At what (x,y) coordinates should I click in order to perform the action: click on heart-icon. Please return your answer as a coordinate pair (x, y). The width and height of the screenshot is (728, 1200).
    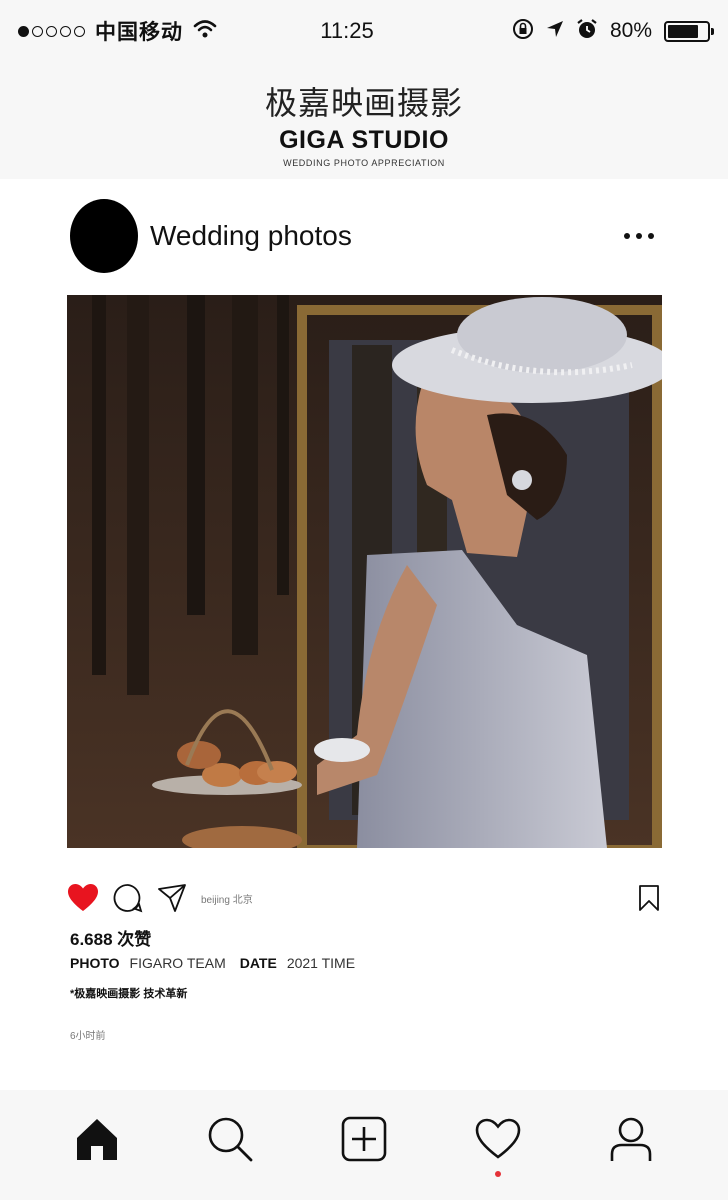
    Looking at the image, I should click on (498, 1141).